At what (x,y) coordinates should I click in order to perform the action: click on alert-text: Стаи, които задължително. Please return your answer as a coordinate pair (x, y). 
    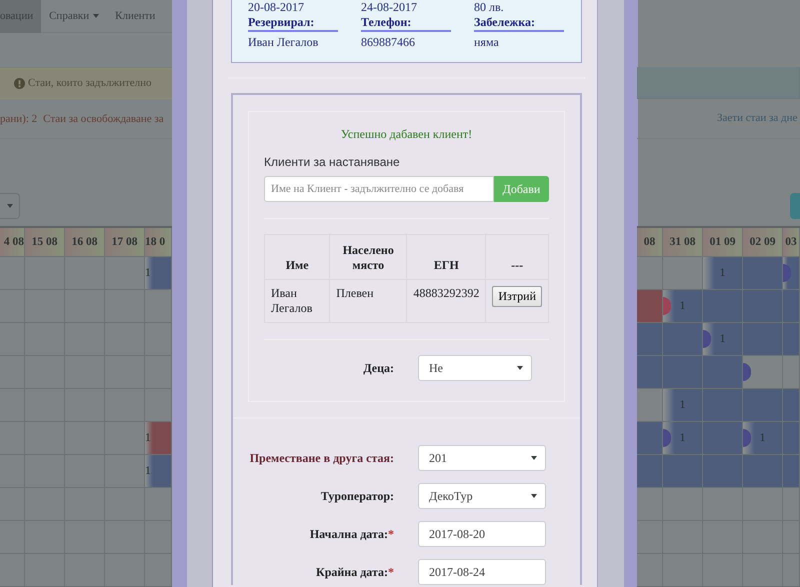
    Looking at the image, I should click on (90, 83).